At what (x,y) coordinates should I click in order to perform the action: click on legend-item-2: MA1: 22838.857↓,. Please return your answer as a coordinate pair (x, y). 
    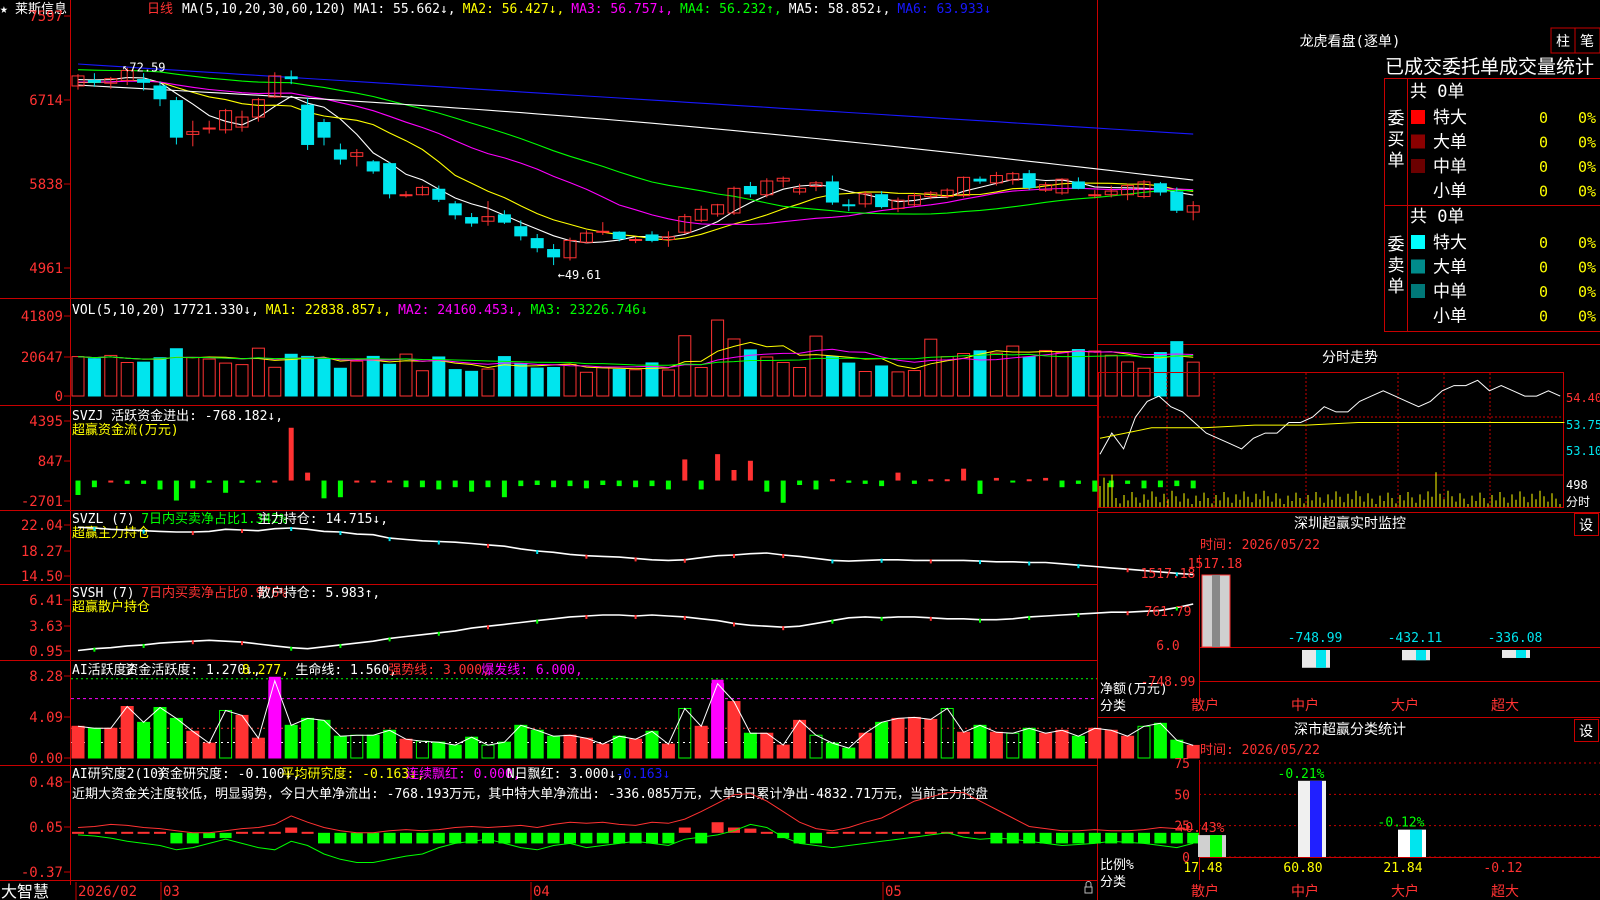
    Looking at the image, I should click on (328, 310).